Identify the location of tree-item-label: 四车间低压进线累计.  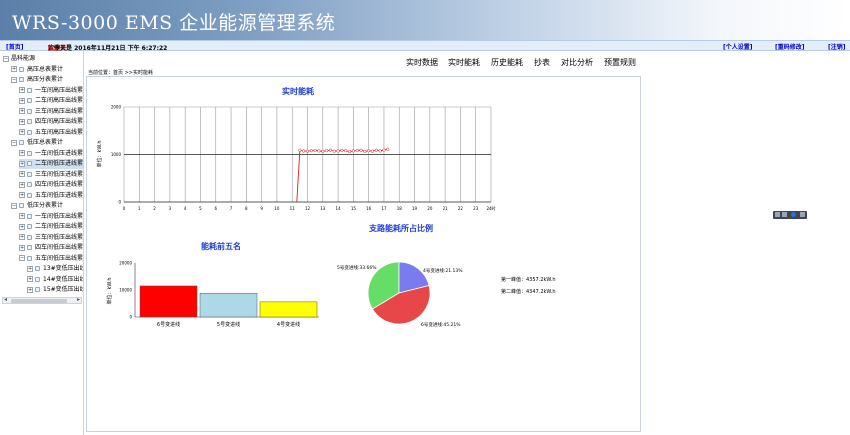
(59, 184).